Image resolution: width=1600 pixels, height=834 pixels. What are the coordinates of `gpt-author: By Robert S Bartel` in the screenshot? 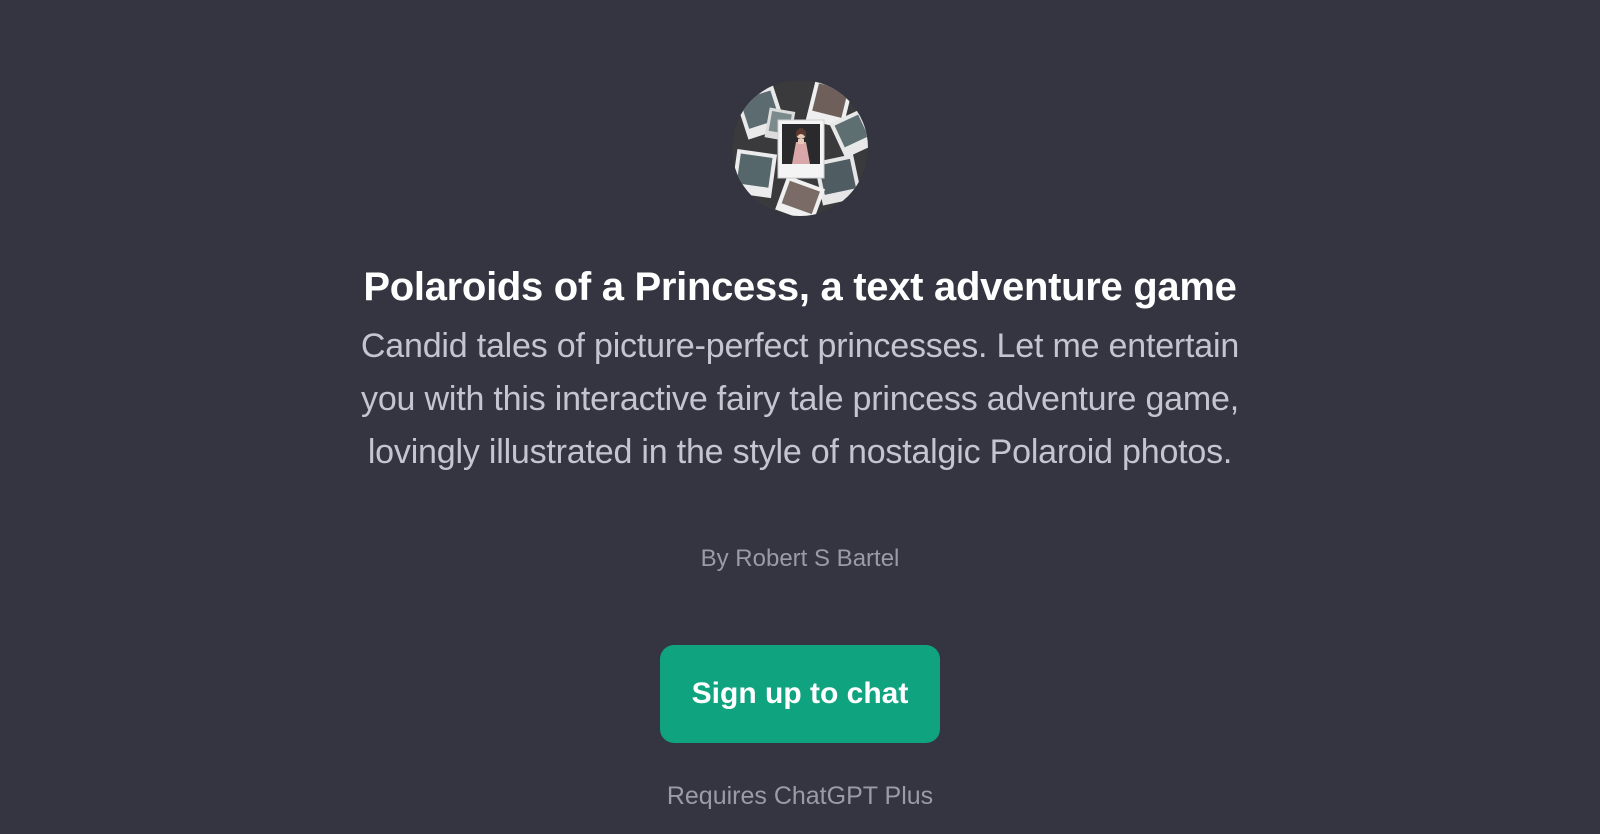 It's located at (800, 558).